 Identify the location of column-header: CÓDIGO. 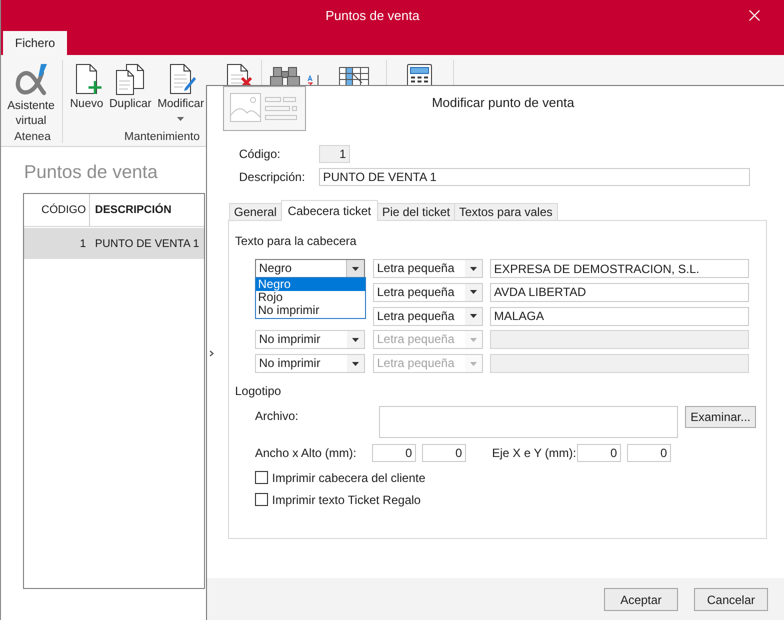
(57, 210).